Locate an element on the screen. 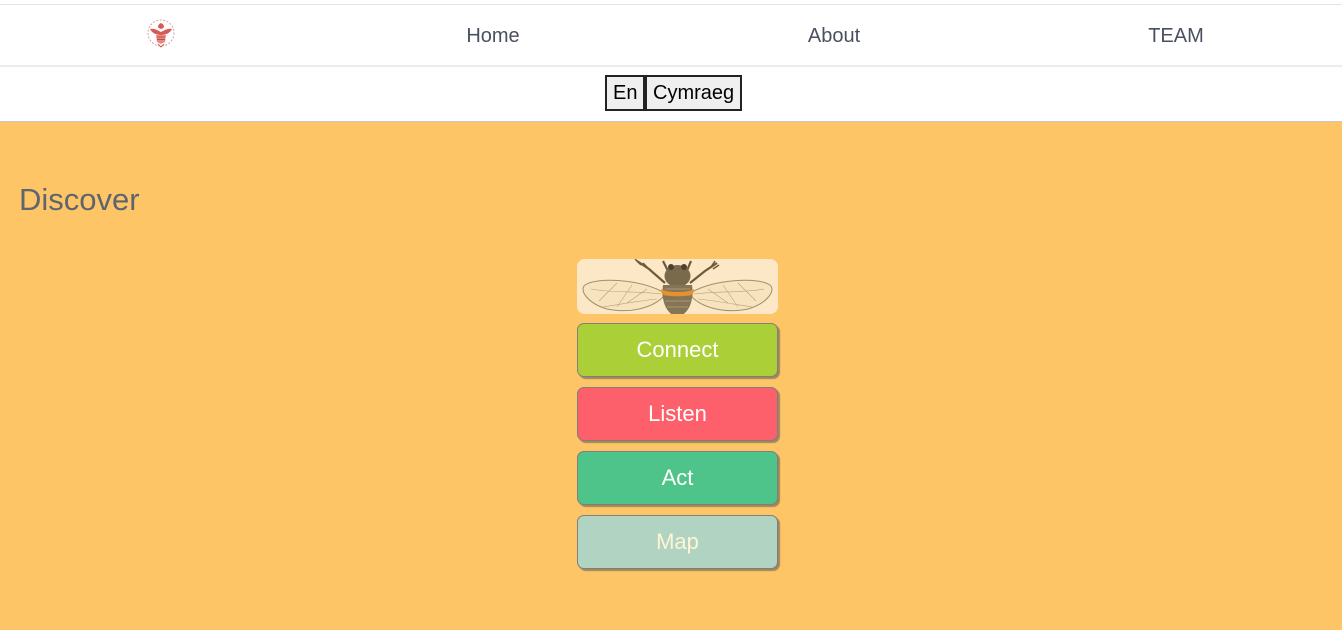 The width and height of the screenshot is (1342, 630). main-navbar: Home About TEAM is located at coordinates (671, 36).